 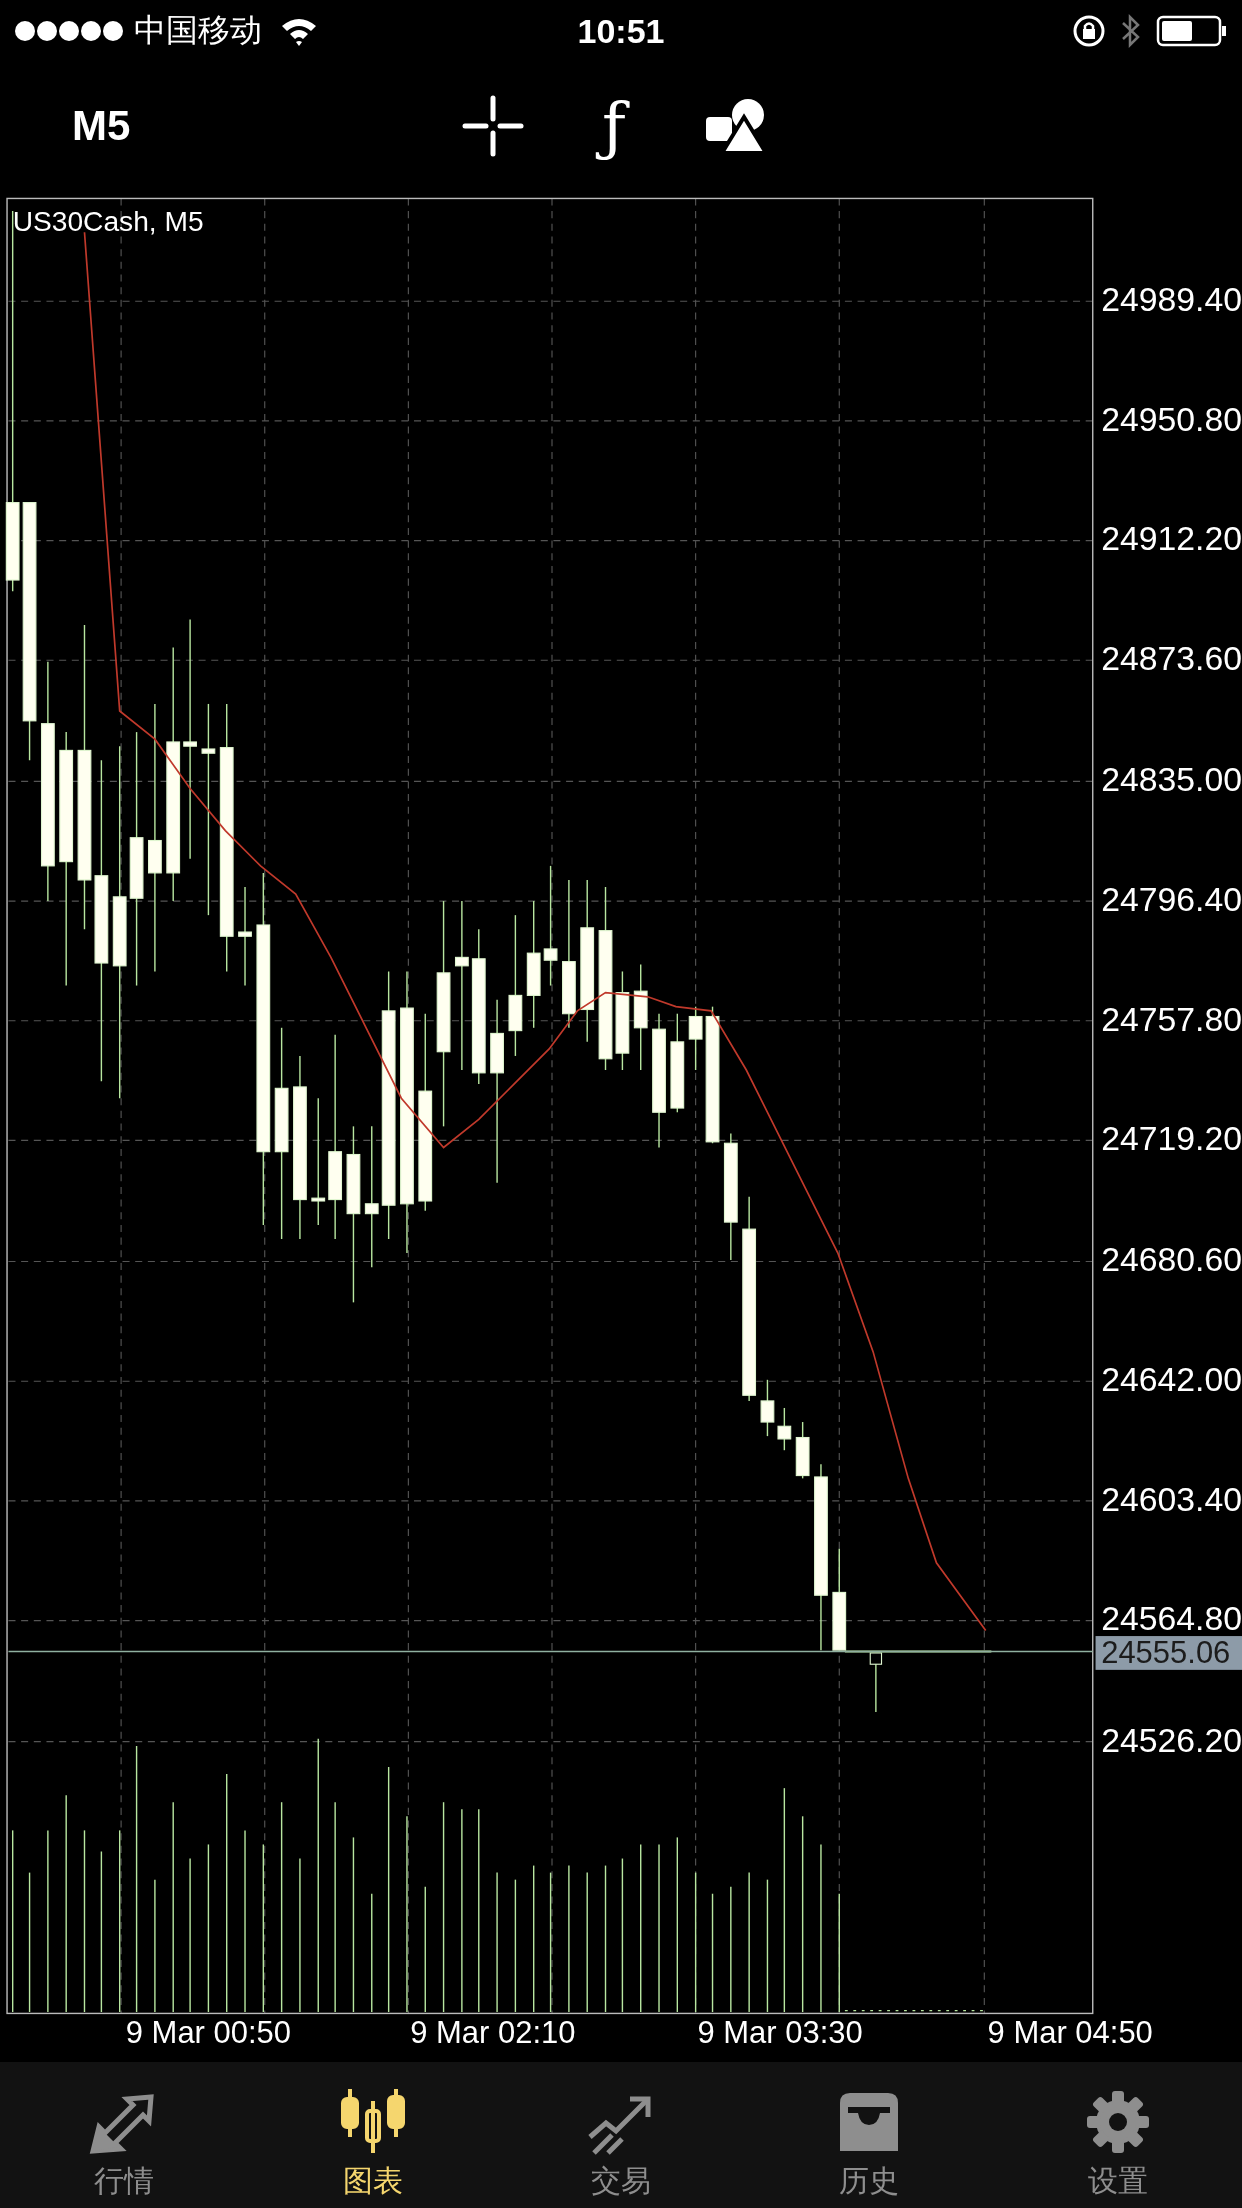 What do you see at coordinates (208, 2032) in the screenshot?
I see `time-label: 9 Mar 00:50` at bounding box center [208, 2032].